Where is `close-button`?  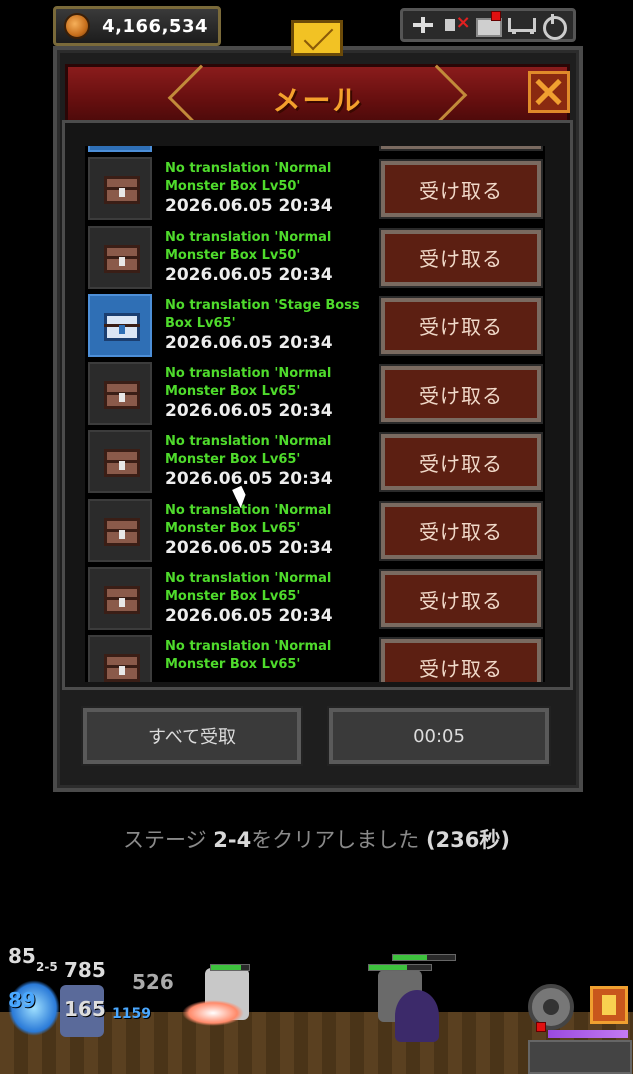 close-button is located at coordinates (549, 92).